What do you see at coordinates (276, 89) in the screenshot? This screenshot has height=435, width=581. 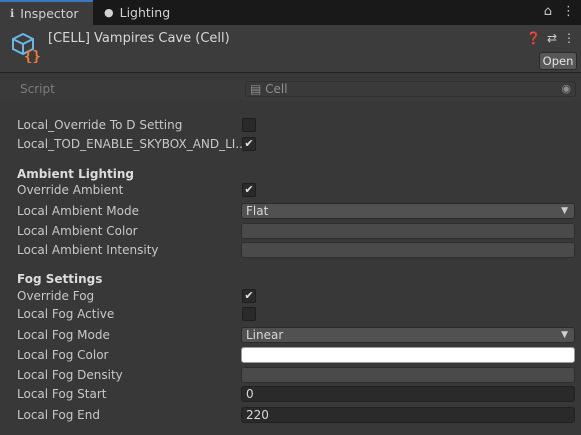 I see `script-value: Cell` at bounding box center [276, 89].